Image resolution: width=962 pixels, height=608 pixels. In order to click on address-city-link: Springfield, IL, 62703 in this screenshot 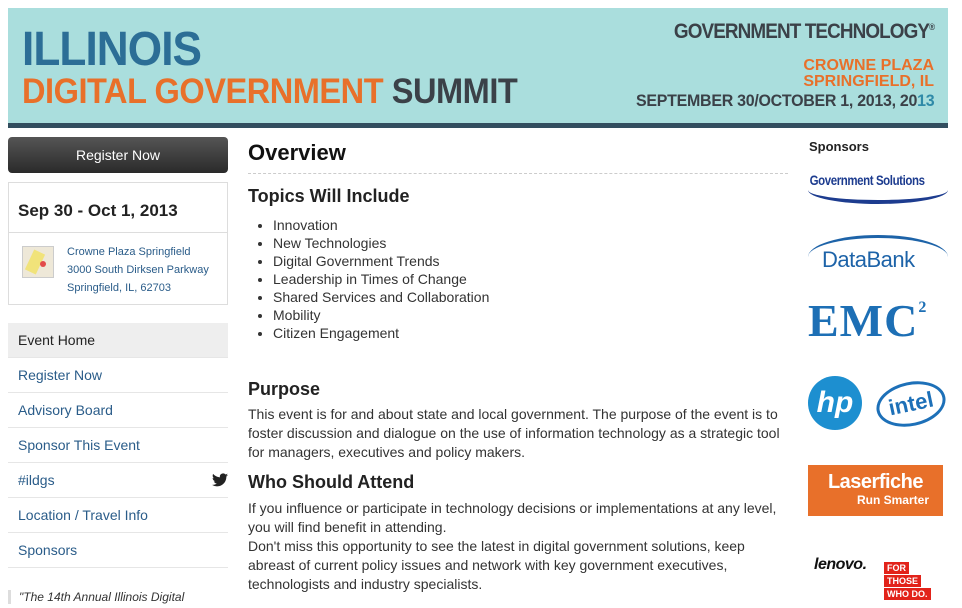, I will do `click(119, 288)`.